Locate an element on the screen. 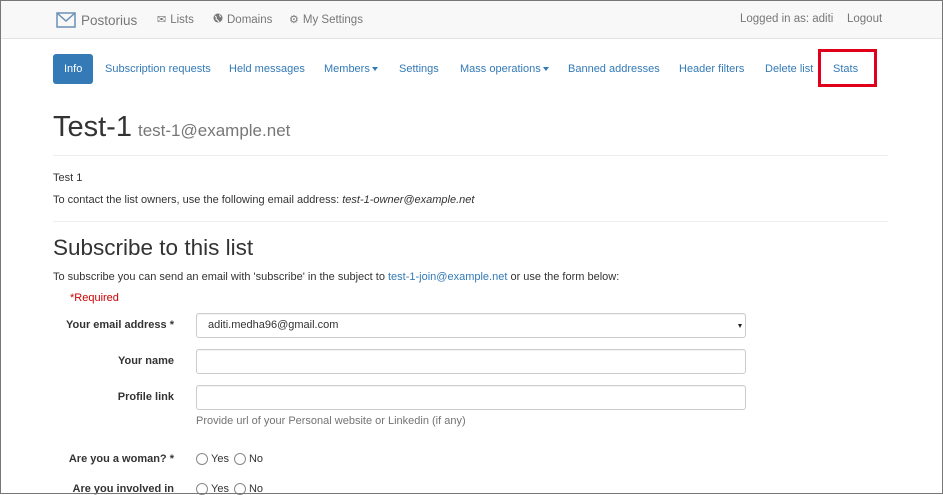 The image size is (943, 495). tab-members-label: Members is located at coordinates (347, 69).